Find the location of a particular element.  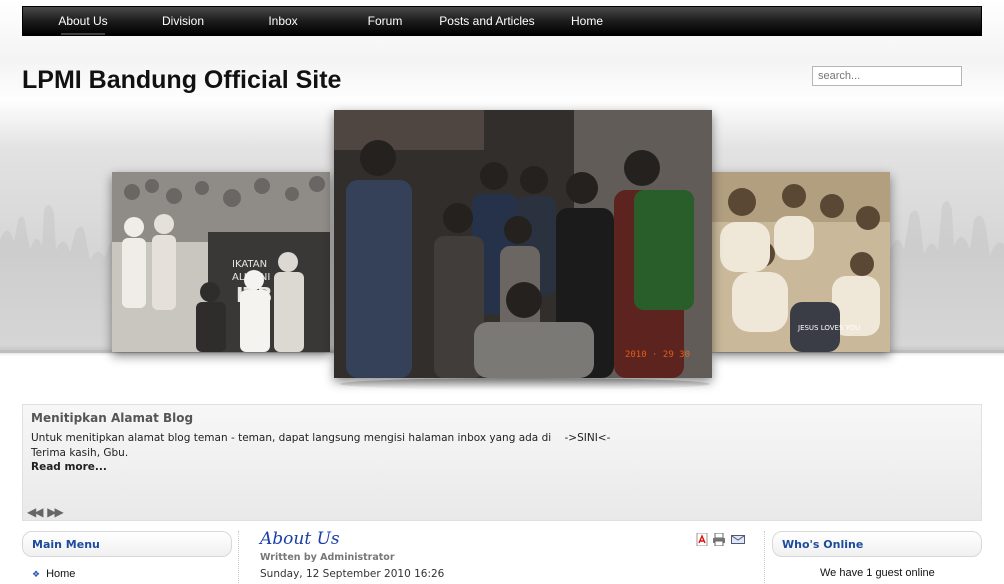

online-count-text: We have 1 guest online is located at coordinates (877, 573).